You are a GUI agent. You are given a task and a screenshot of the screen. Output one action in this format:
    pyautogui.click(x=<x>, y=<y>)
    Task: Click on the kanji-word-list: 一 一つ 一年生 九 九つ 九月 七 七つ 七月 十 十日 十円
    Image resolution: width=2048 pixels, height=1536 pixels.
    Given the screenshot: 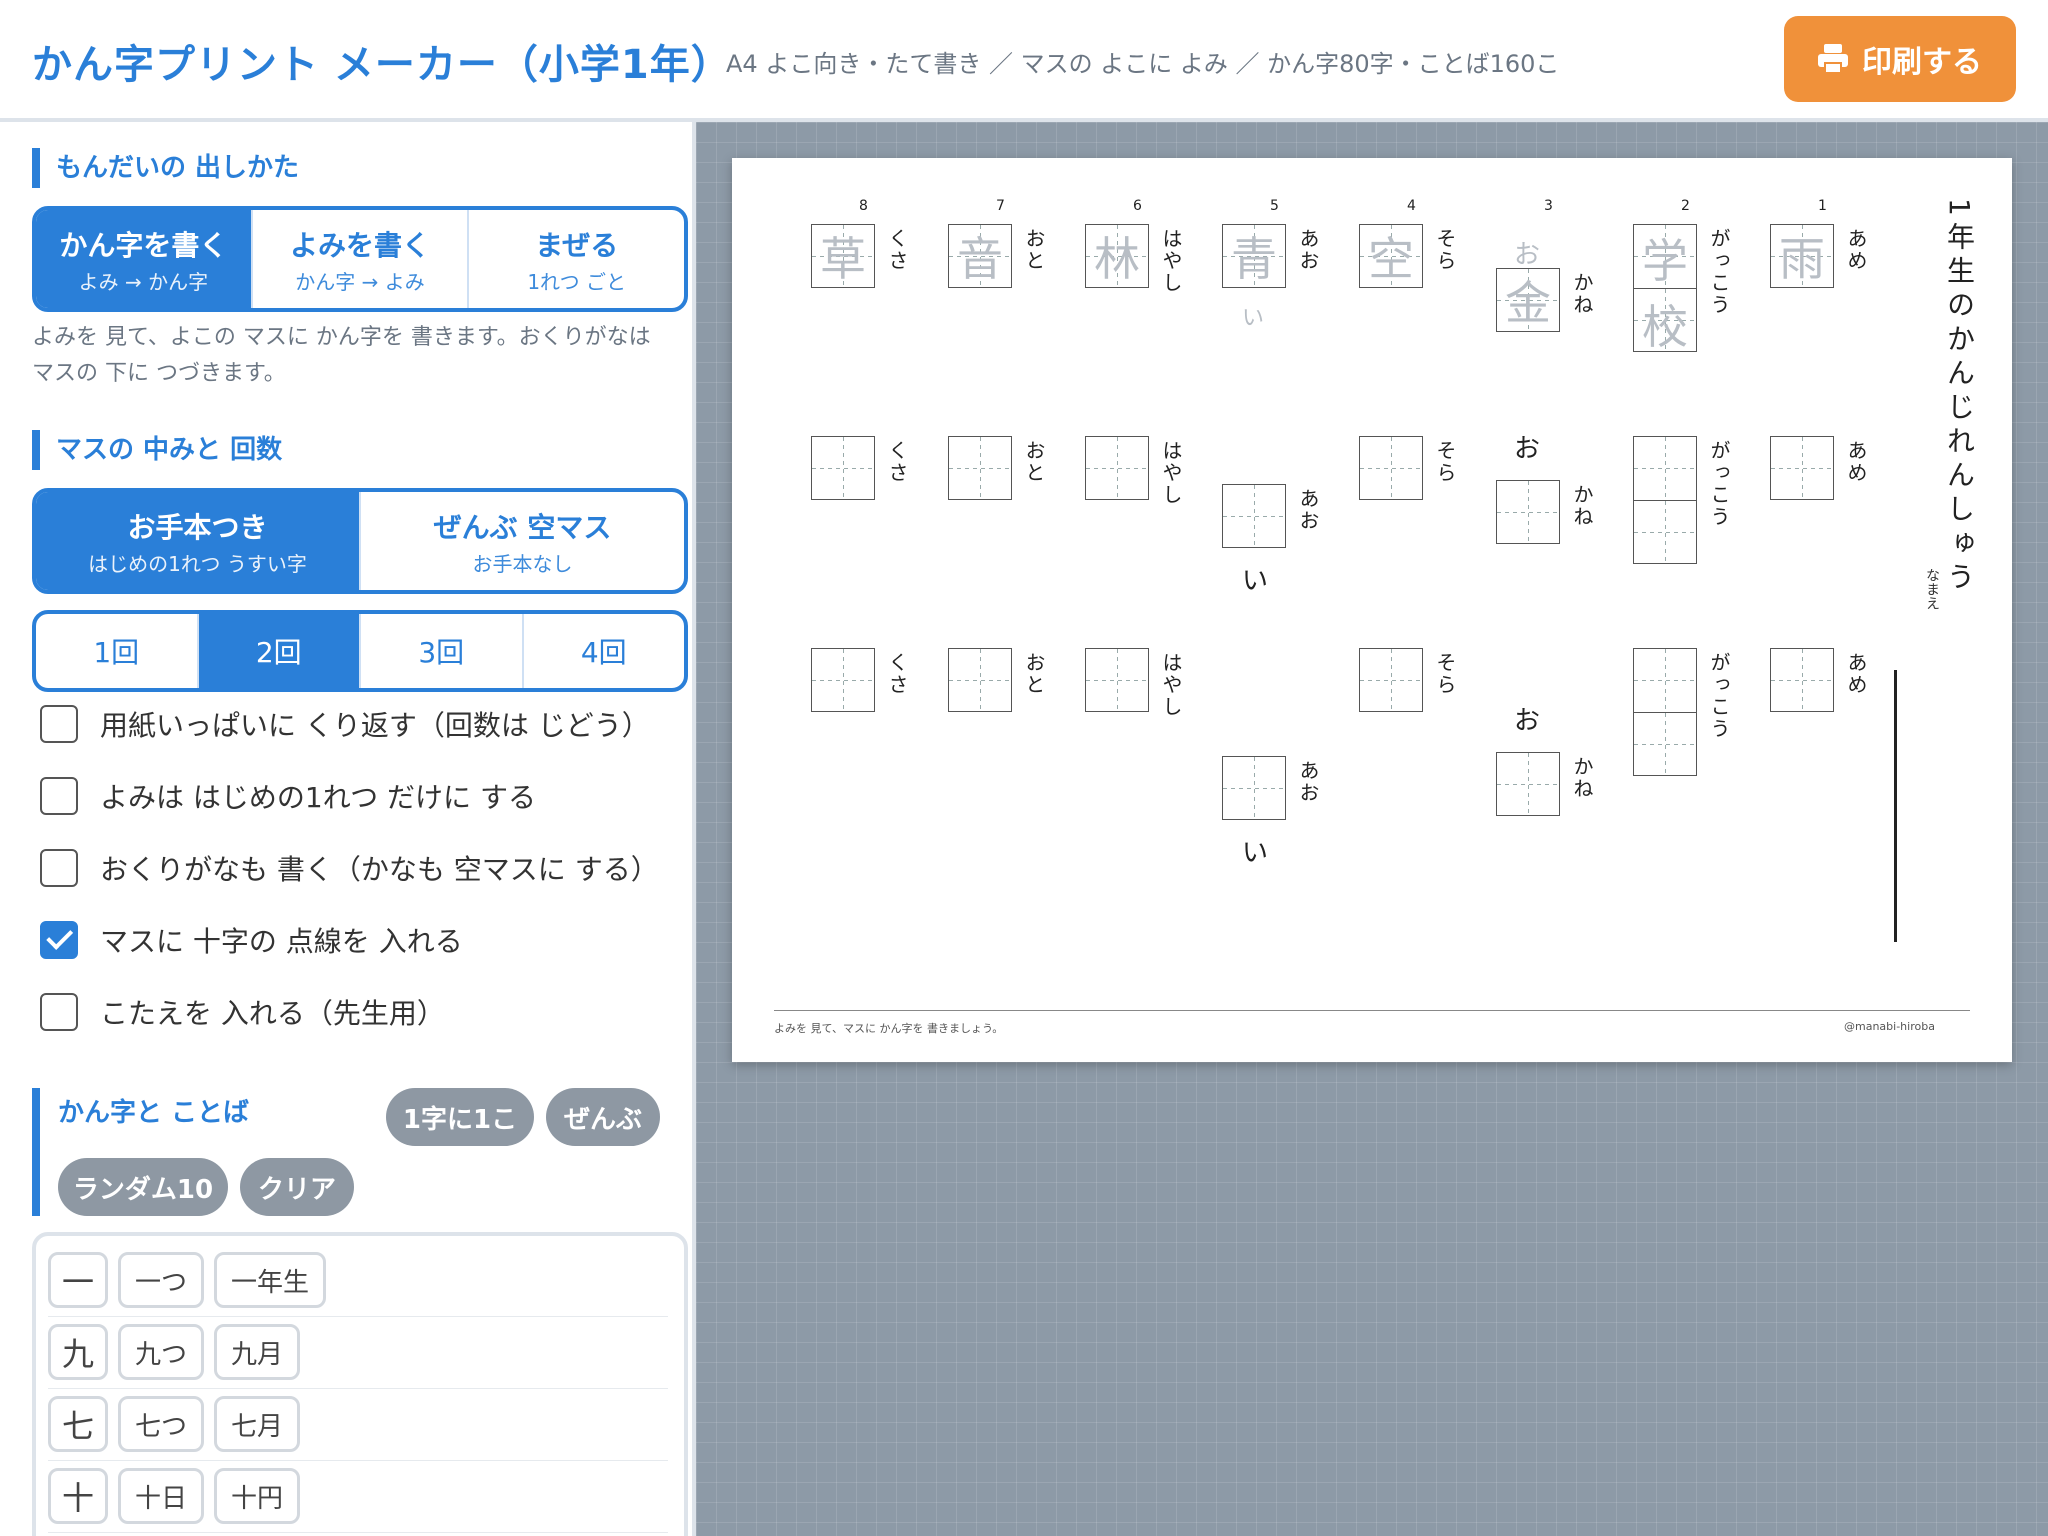 What is the action you would take?
    pyautogui.click(x=360, y=1384)
    